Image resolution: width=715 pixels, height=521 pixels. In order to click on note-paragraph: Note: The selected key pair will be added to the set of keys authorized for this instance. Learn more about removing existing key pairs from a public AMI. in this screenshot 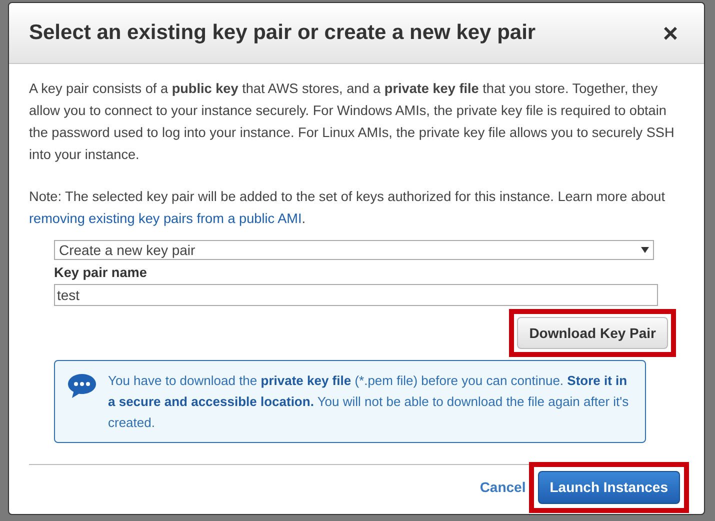, I will do `click(347, 208)`.